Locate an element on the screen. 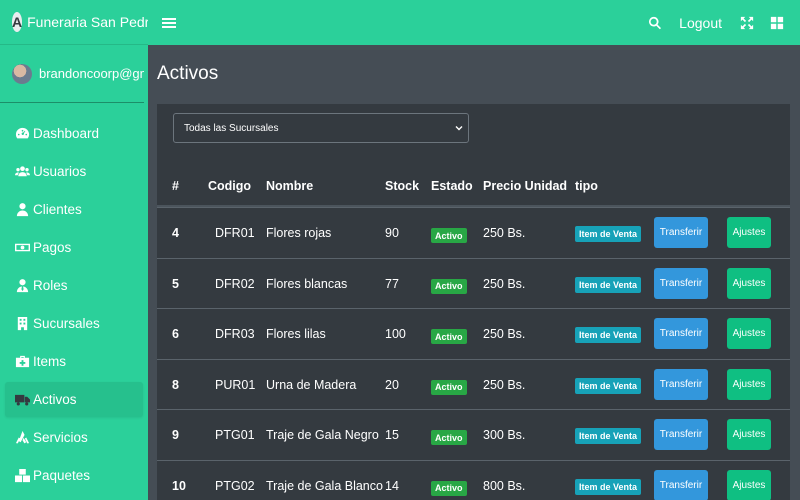  building-icon is located at coordinates (22, 324).